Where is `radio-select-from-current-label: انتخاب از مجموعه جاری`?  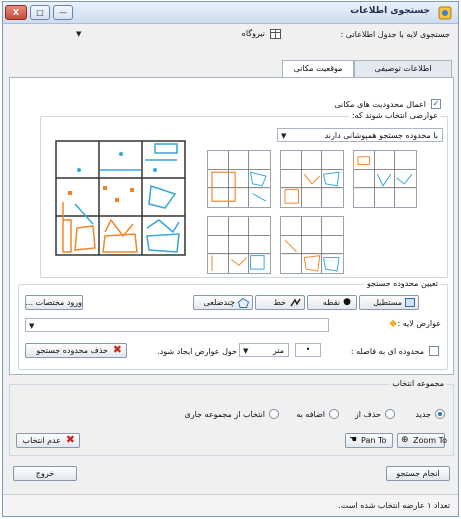 radio-select-from-current-label: انتخاب از مجموعه جاری is located at coordinates (225, 414).